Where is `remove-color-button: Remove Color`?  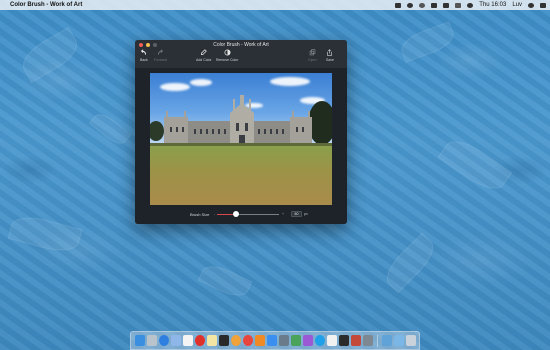
remove-color-button: Remove Color is located at coordinates (227, 55).